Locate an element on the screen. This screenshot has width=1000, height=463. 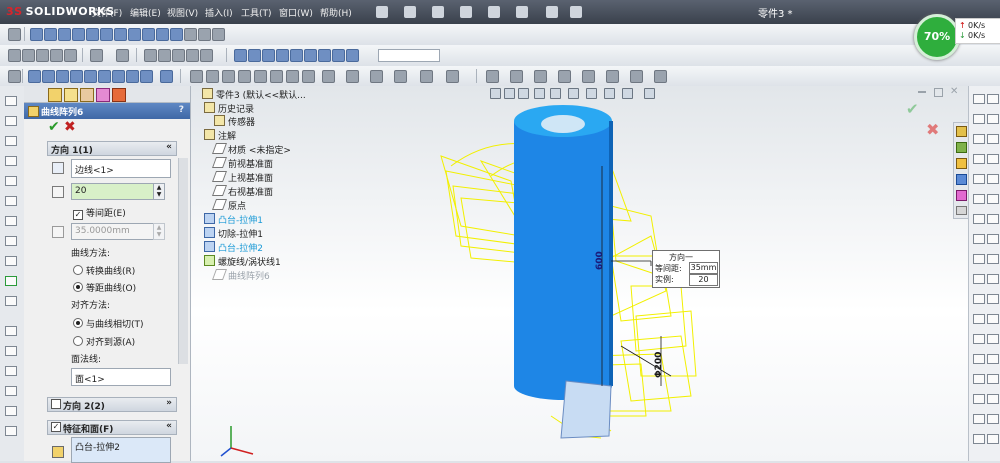
sweep-boss-icon is located at coordinates (62, 76).